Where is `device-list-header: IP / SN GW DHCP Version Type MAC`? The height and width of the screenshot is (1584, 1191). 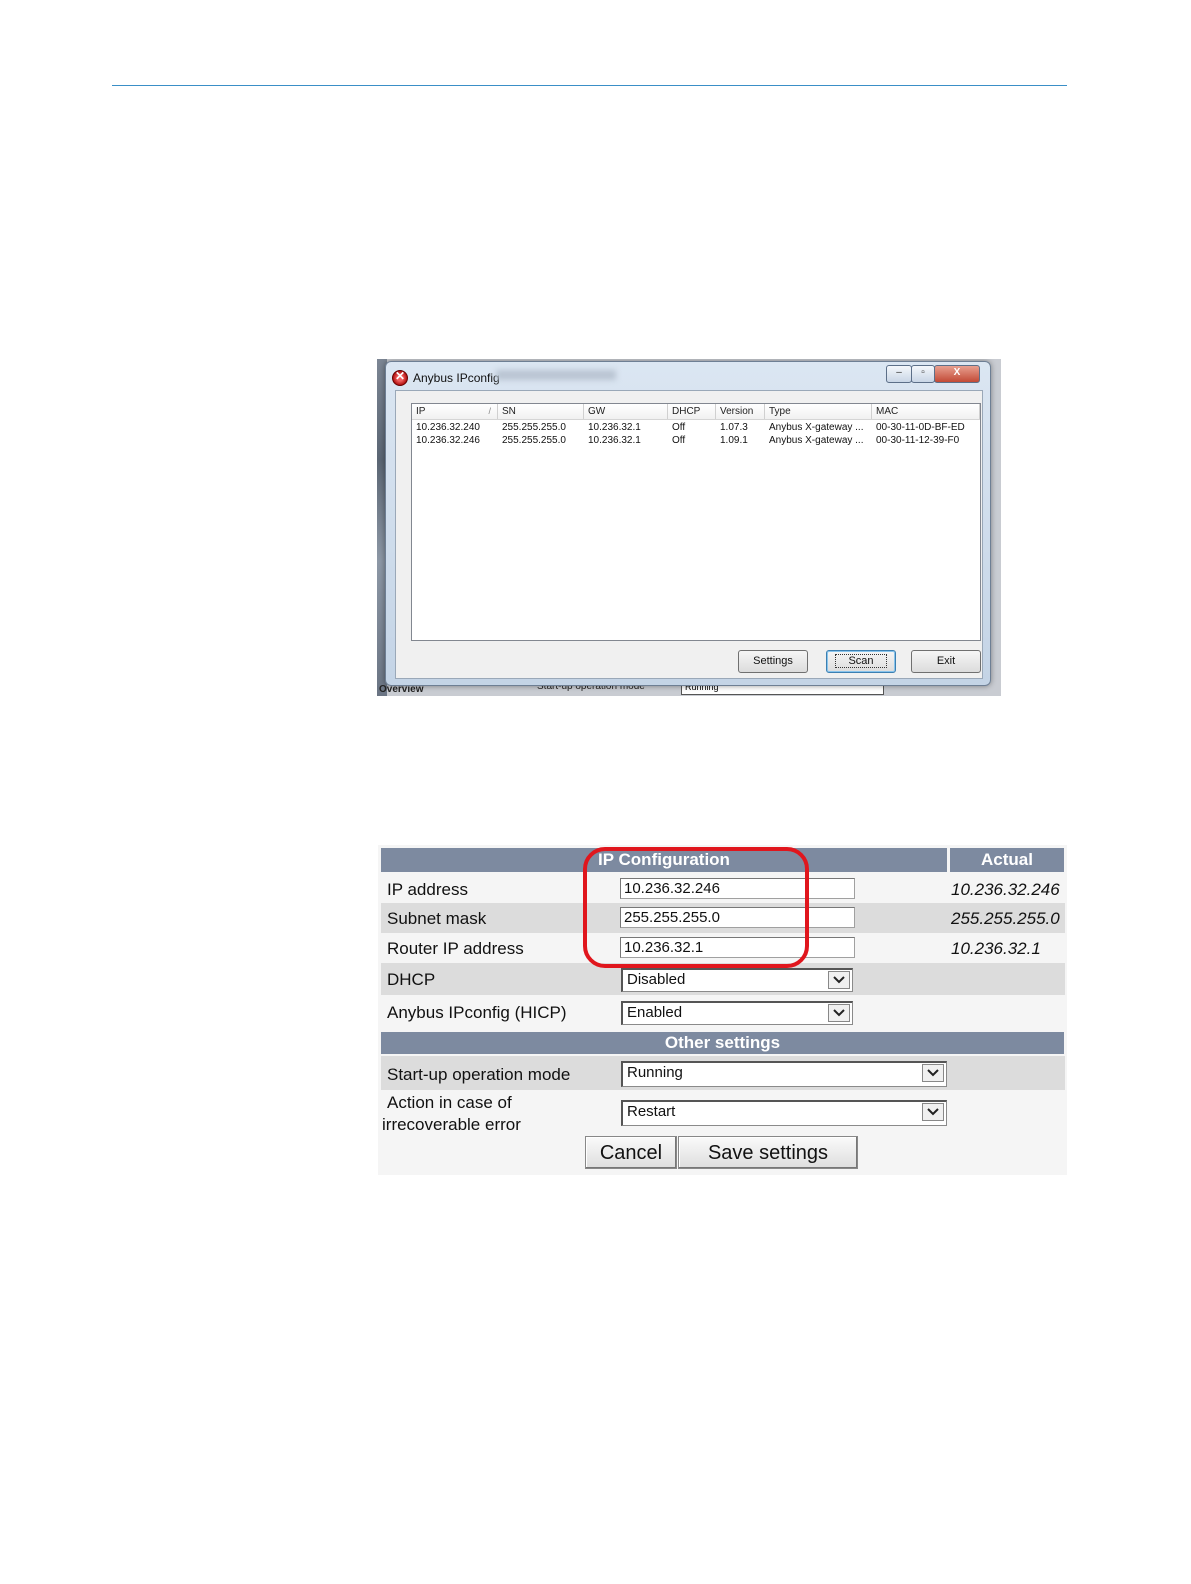
device-list-header: IP / SN GW DHCP Version Type MAC is located at coordinates (696, 412).